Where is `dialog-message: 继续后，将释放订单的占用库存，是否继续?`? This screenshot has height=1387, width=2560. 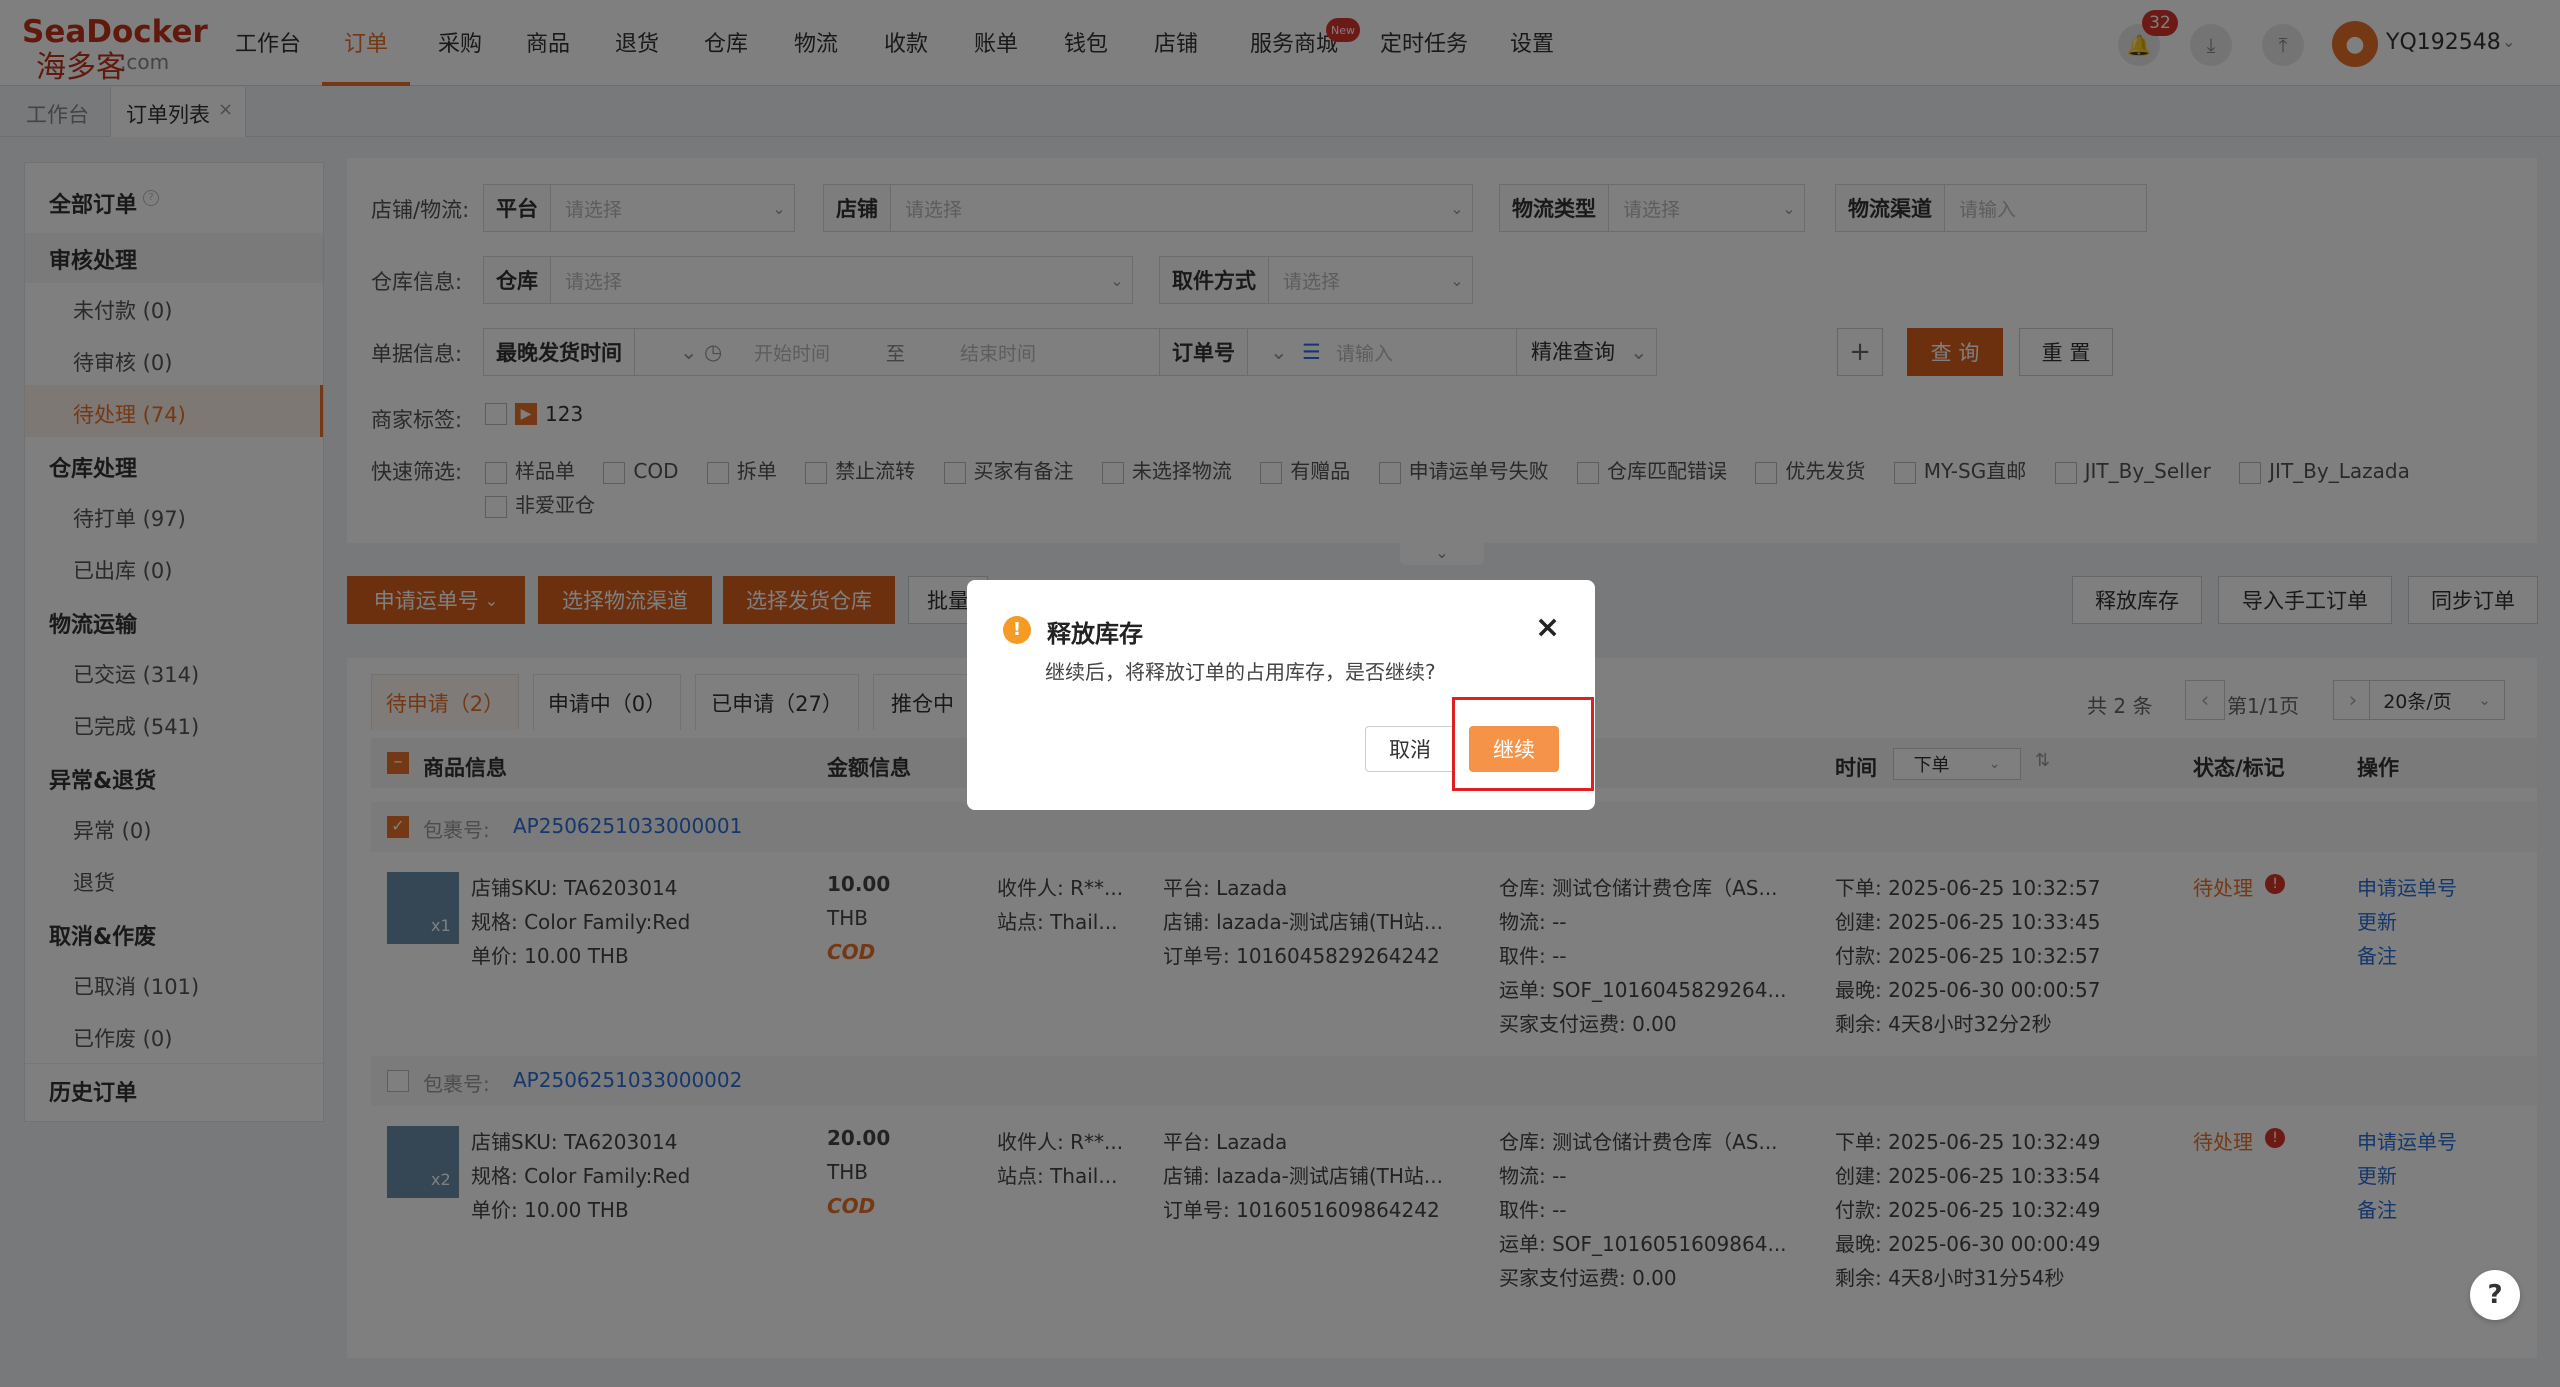 dialog-message: 继续后，将释放订单的占用库存，是否继续? is located at coordinates (1240, 672).